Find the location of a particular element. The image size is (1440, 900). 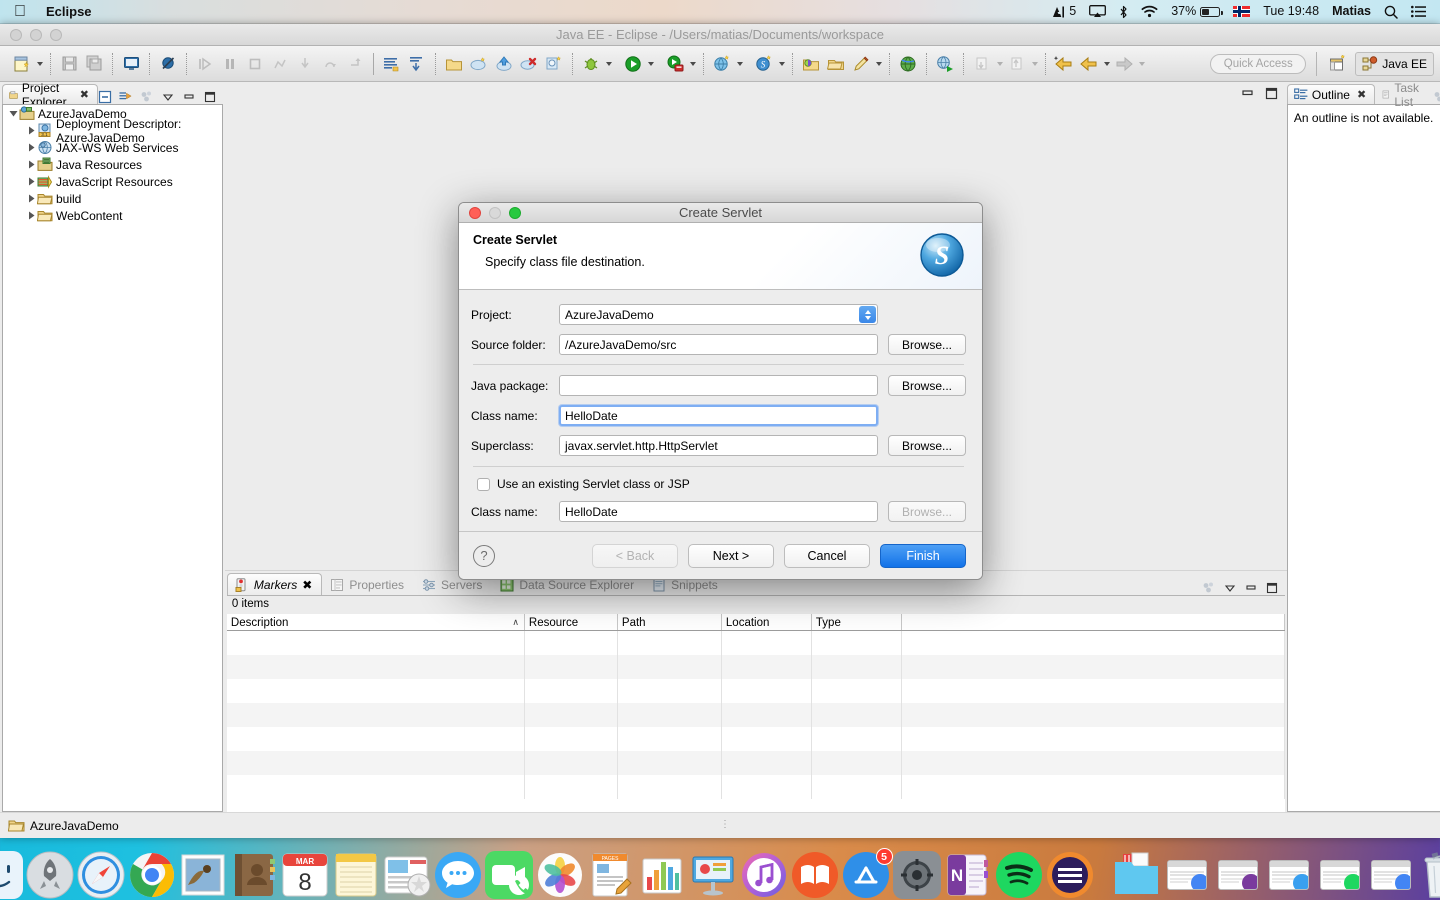

open-folder-icon is located at coordinates (836, 64).